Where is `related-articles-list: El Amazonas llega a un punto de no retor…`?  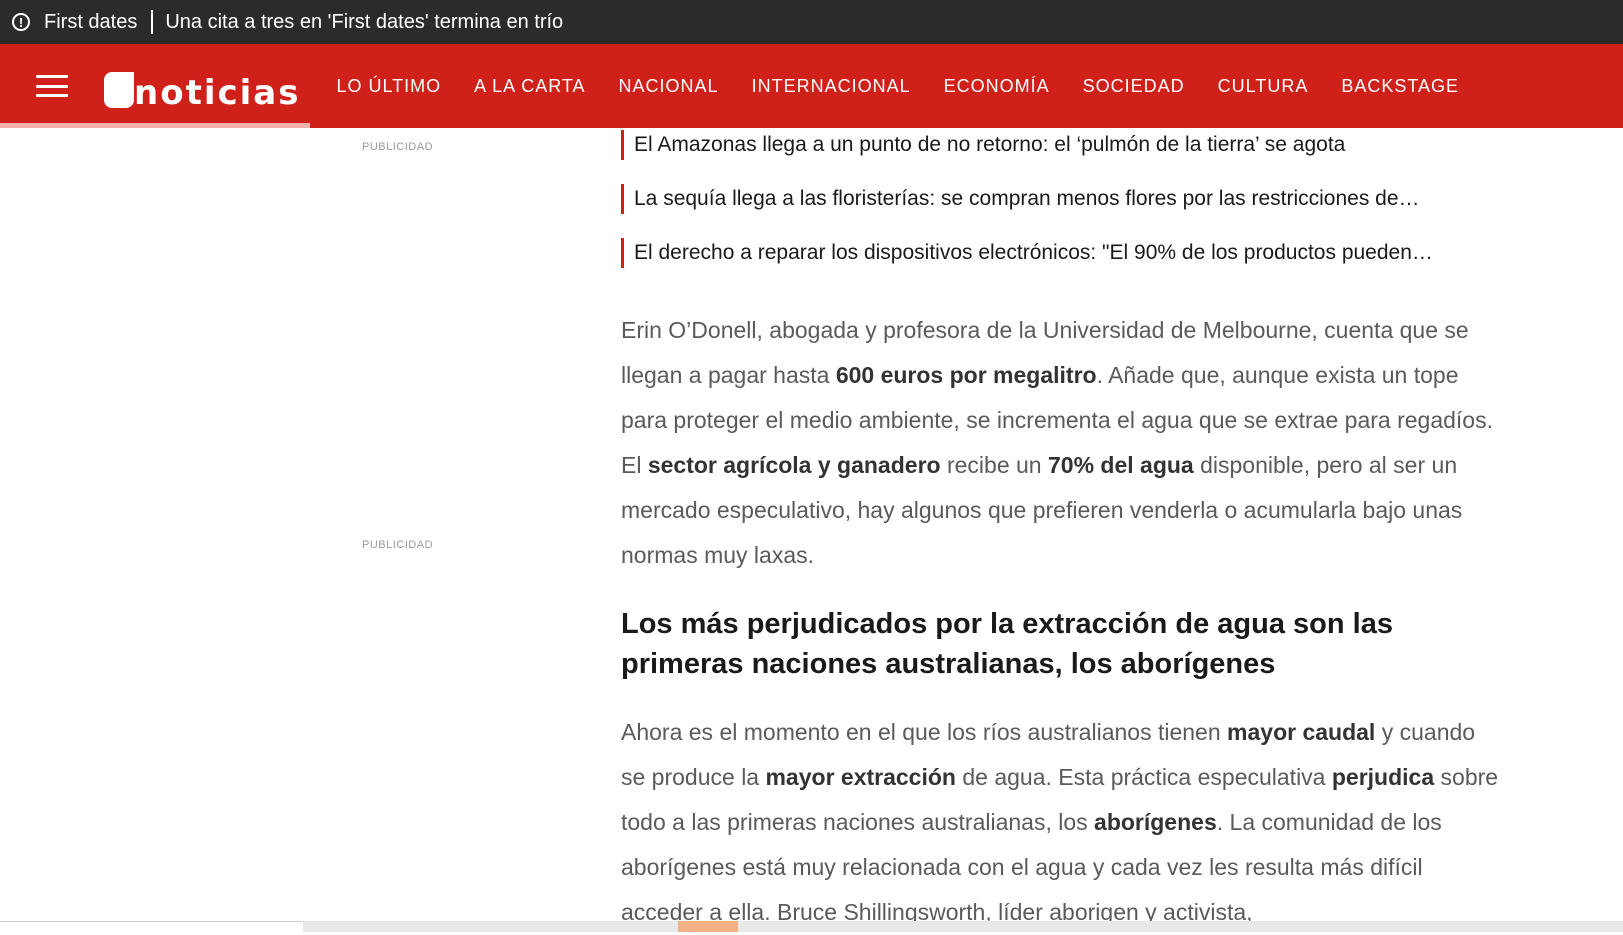
related-articles-list: El Amazonas llega a un punto de no retor… is located at coordinates (1061, 211).